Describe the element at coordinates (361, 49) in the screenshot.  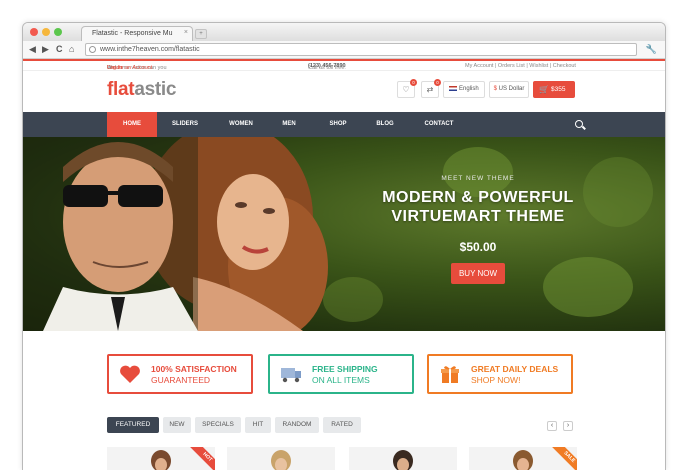
I see `address-bar: www.inthe7heaven.com/flatastic` at that location.